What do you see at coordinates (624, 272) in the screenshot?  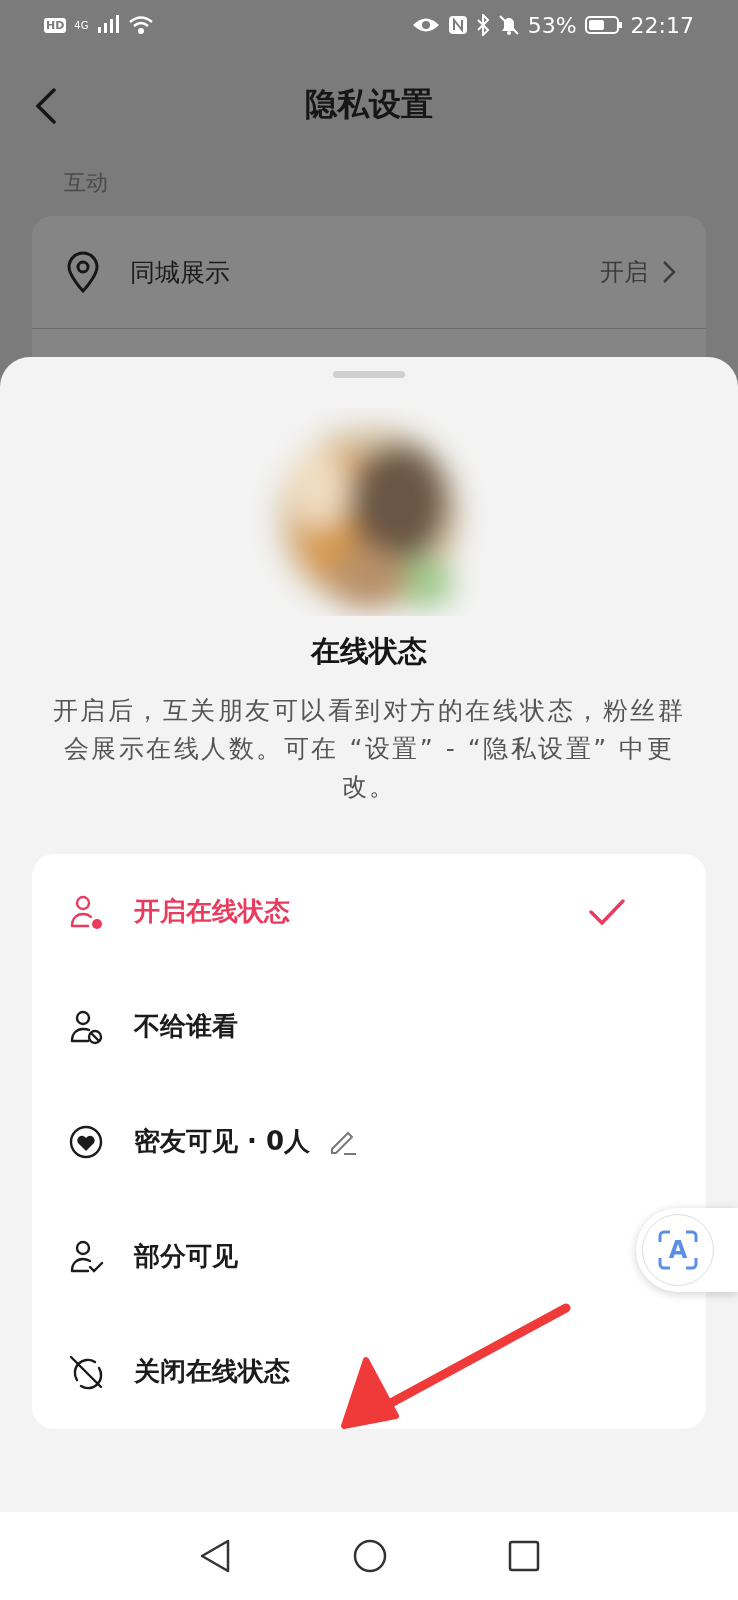 I see `row-value: 开启` at bounding box center [624, 272].